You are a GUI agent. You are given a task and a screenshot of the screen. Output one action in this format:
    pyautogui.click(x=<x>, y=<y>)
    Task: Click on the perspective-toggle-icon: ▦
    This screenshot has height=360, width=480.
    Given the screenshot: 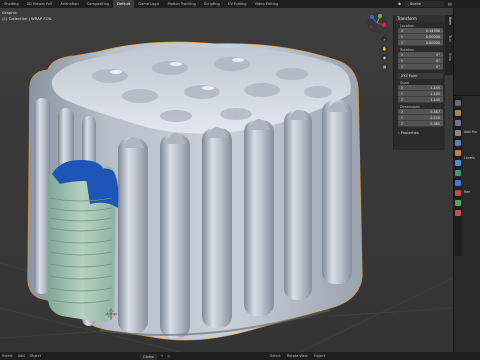 What is the action you would take?
    pyautogui.click(x=384, y=66)
    